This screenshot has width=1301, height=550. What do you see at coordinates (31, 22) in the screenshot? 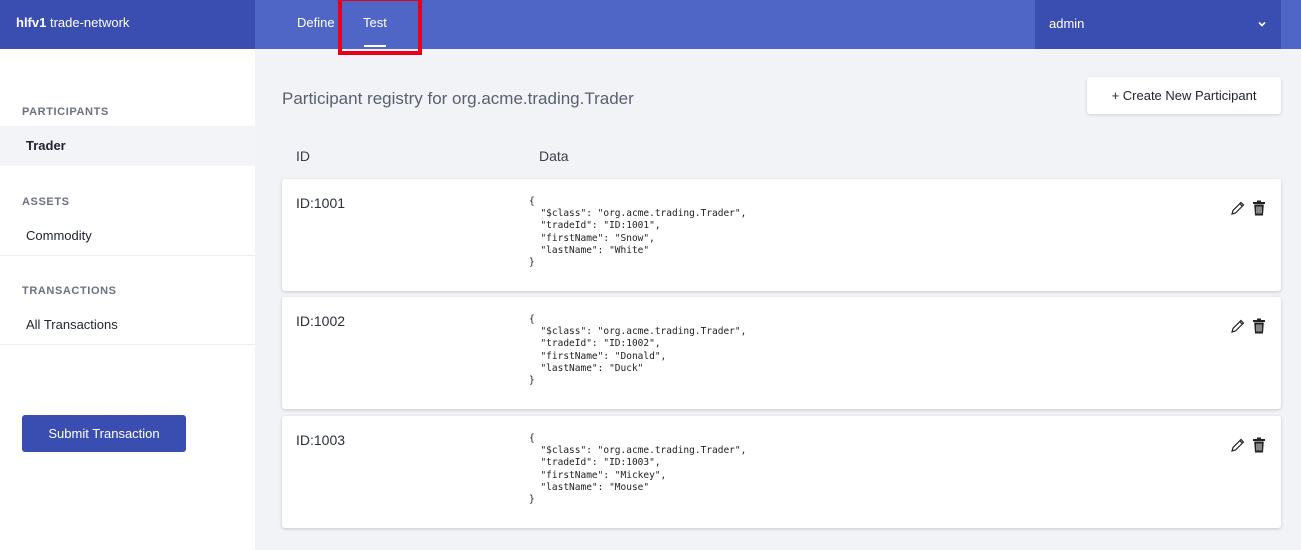
I see `brand-name: hlfv1` at bounding box center [31, 22].